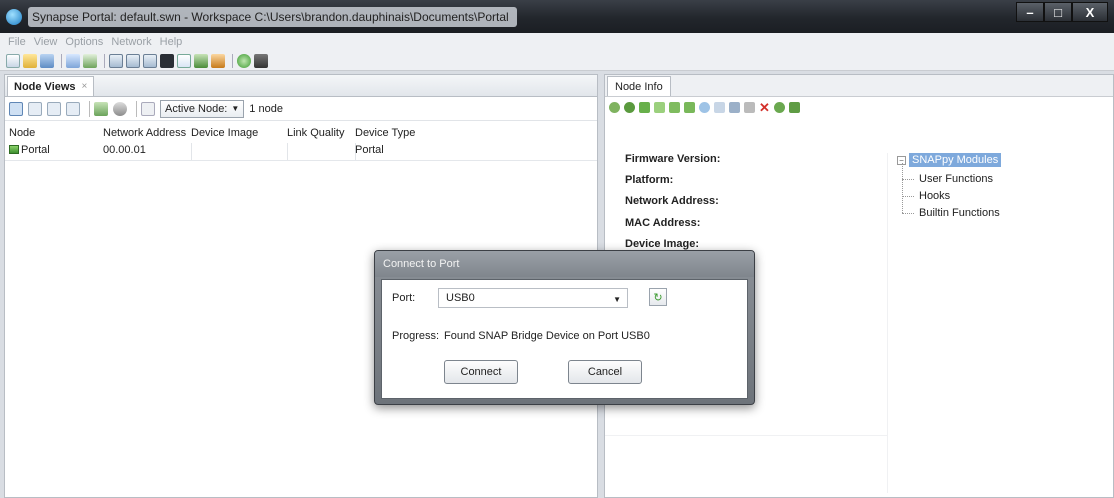 This screenshot has height=498, width=1114. I want to click on refresh-info-icon, so click(614, 107).